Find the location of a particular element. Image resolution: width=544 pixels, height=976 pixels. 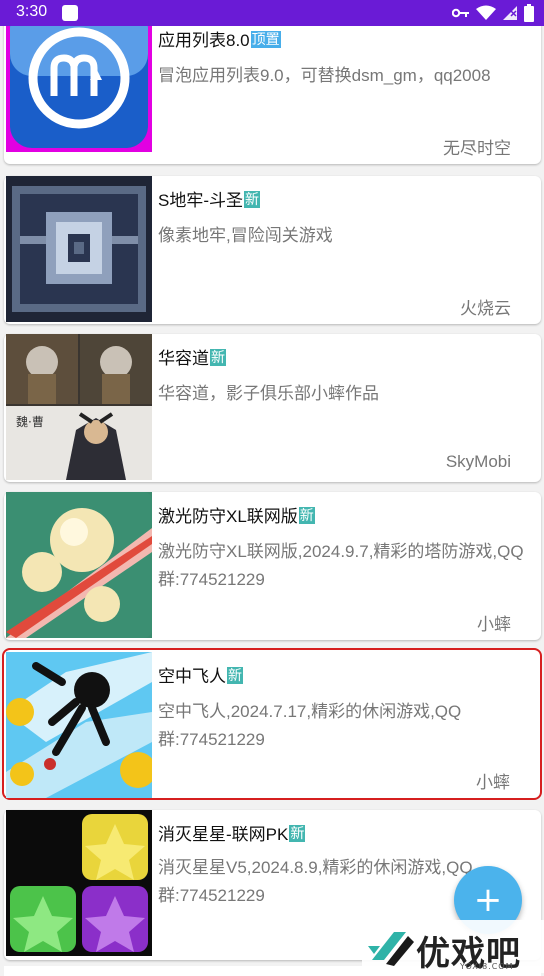

app-title-text: 华容道 is located at coordinates (183, 358).